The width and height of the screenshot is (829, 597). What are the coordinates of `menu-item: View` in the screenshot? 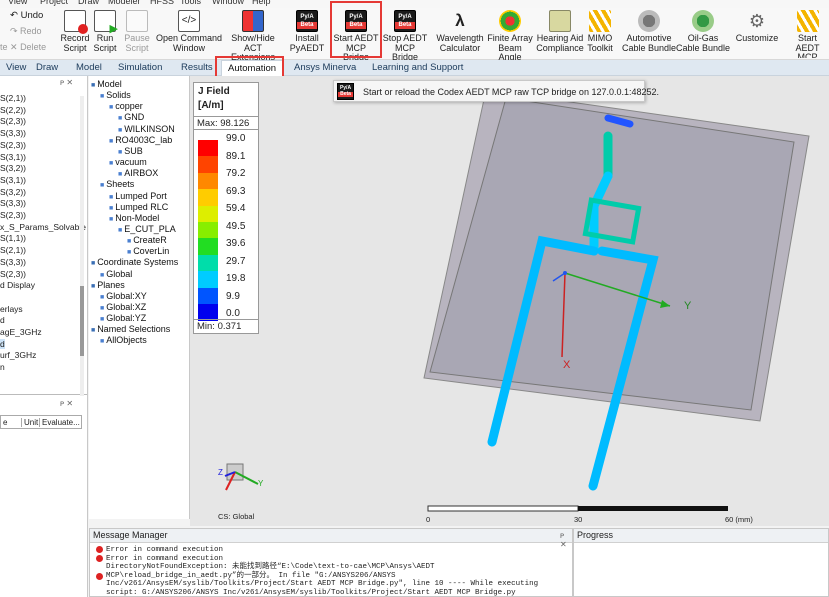 It's located at (17, 3).